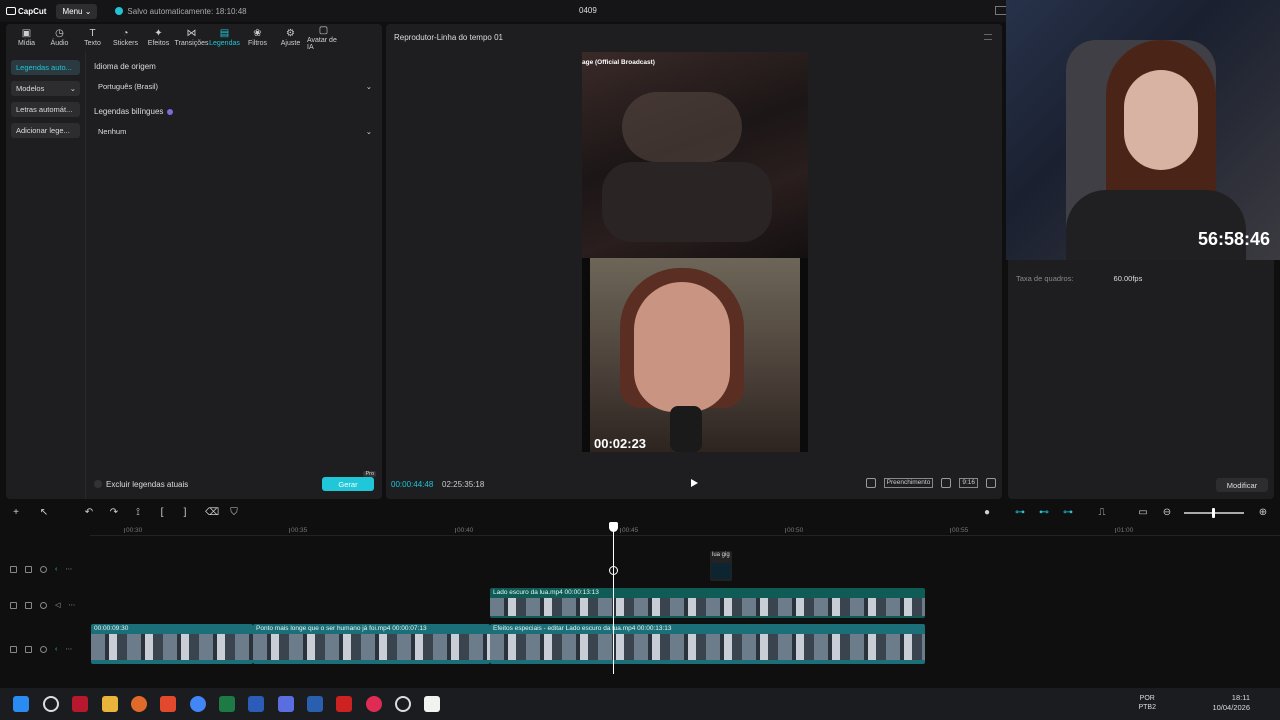 The image size is (1280, 720). What do you see at coordinates (224, 38) in the screenshot?
I see `tab-captions: ▤ Legendas` at bounding box center [224, 38].